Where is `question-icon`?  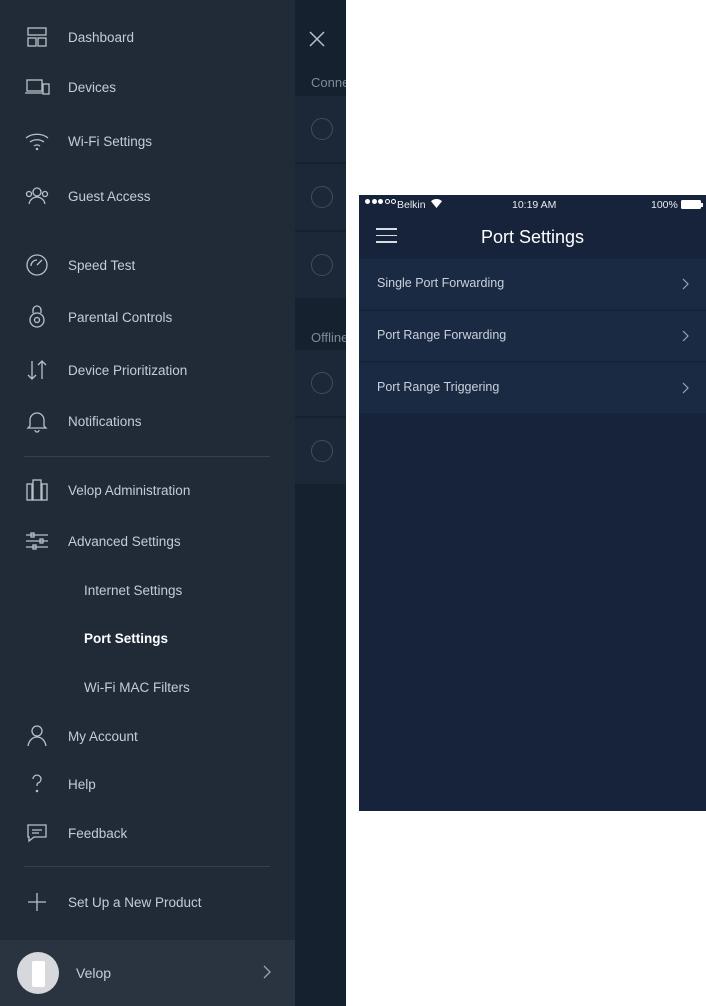 question-icon is located at coordinates (37, 784).